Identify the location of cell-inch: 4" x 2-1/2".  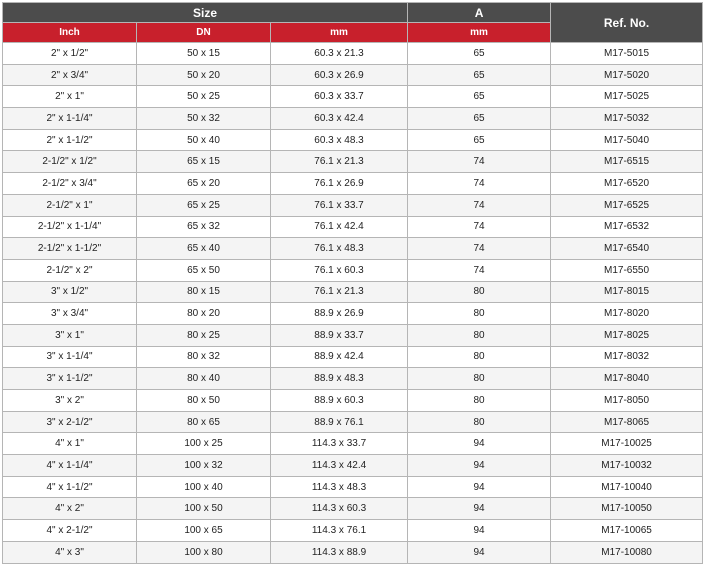
(69, 530).